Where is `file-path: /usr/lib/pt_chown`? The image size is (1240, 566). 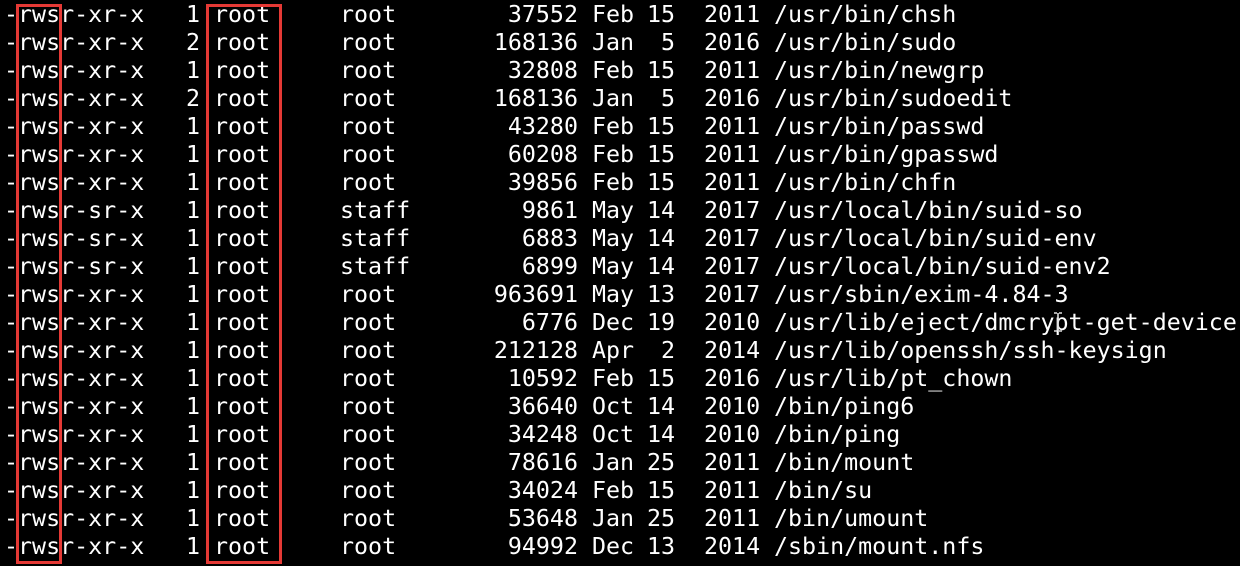
file-path: /usr/lib/pt_chown is located at coordinates (893, 378).